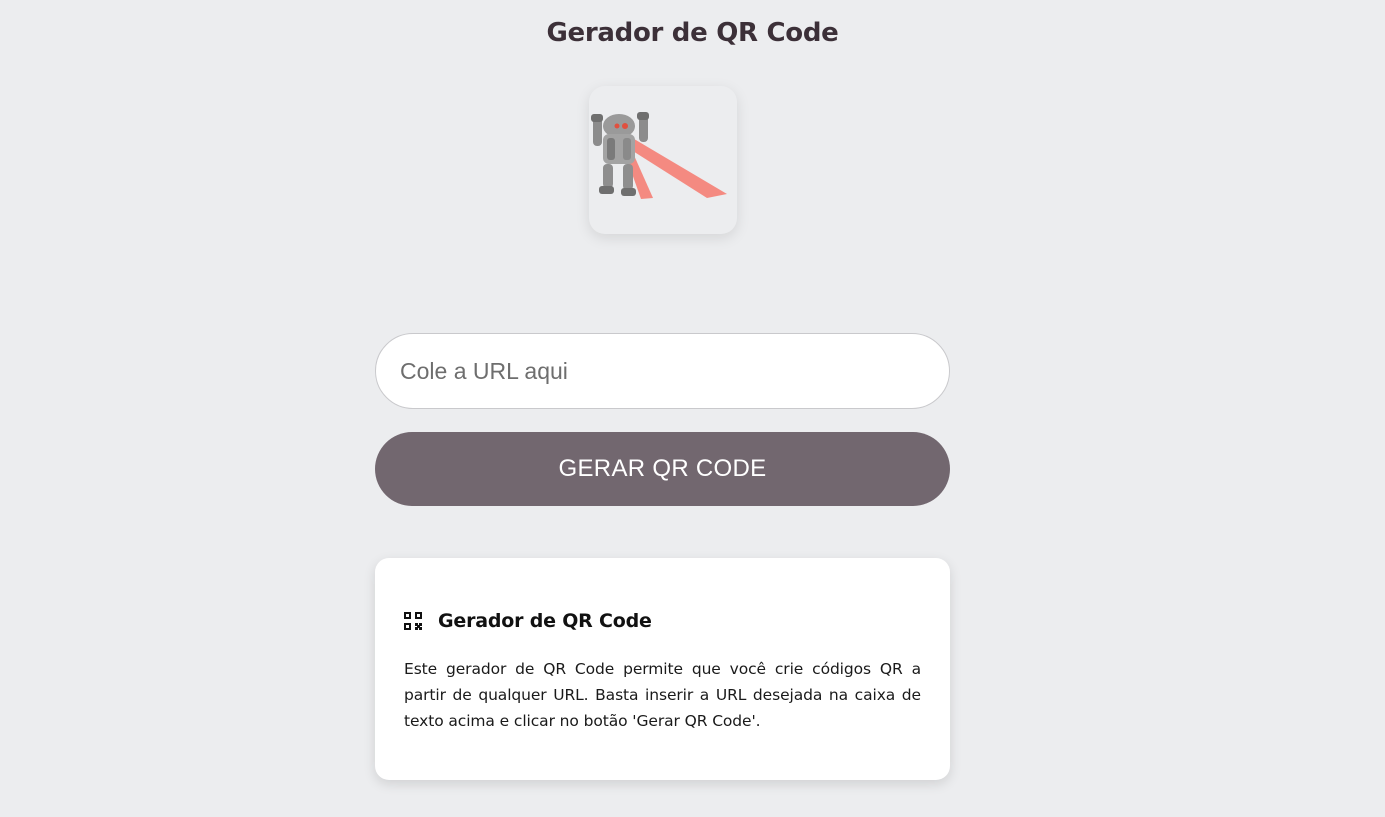 The width and height of the screenshot is (1385, 817). What do you see at coordinates (659, 155) in the screenshot?
I see `robot-with-laser-icon` at bounding box center [659, 155].